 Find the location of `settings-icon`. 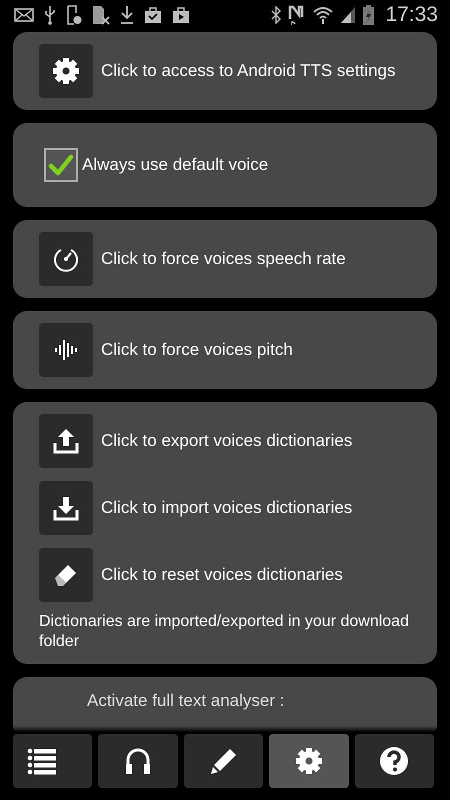

settings-icon is located at coordinates (309, 761).